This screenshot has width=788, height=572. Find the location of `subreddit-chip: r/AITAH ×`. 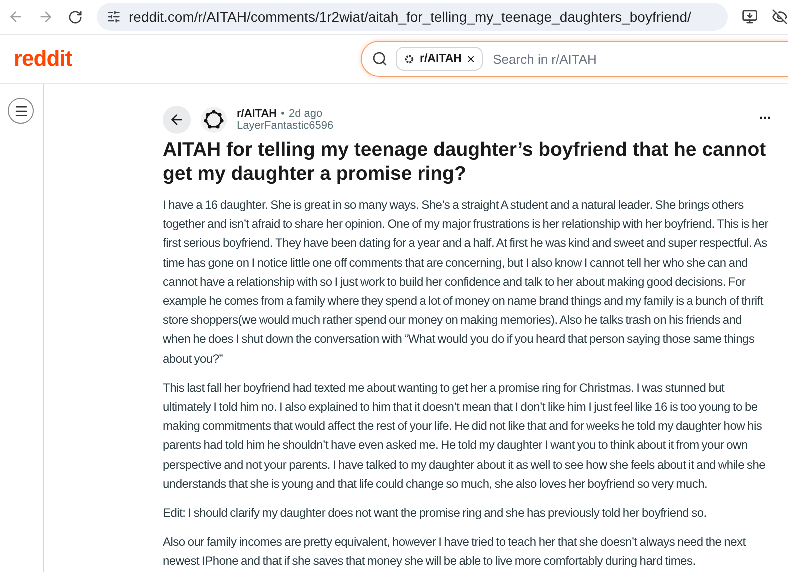

subreddit-chip: r/AITAH × is located at coordinates (440, 59).